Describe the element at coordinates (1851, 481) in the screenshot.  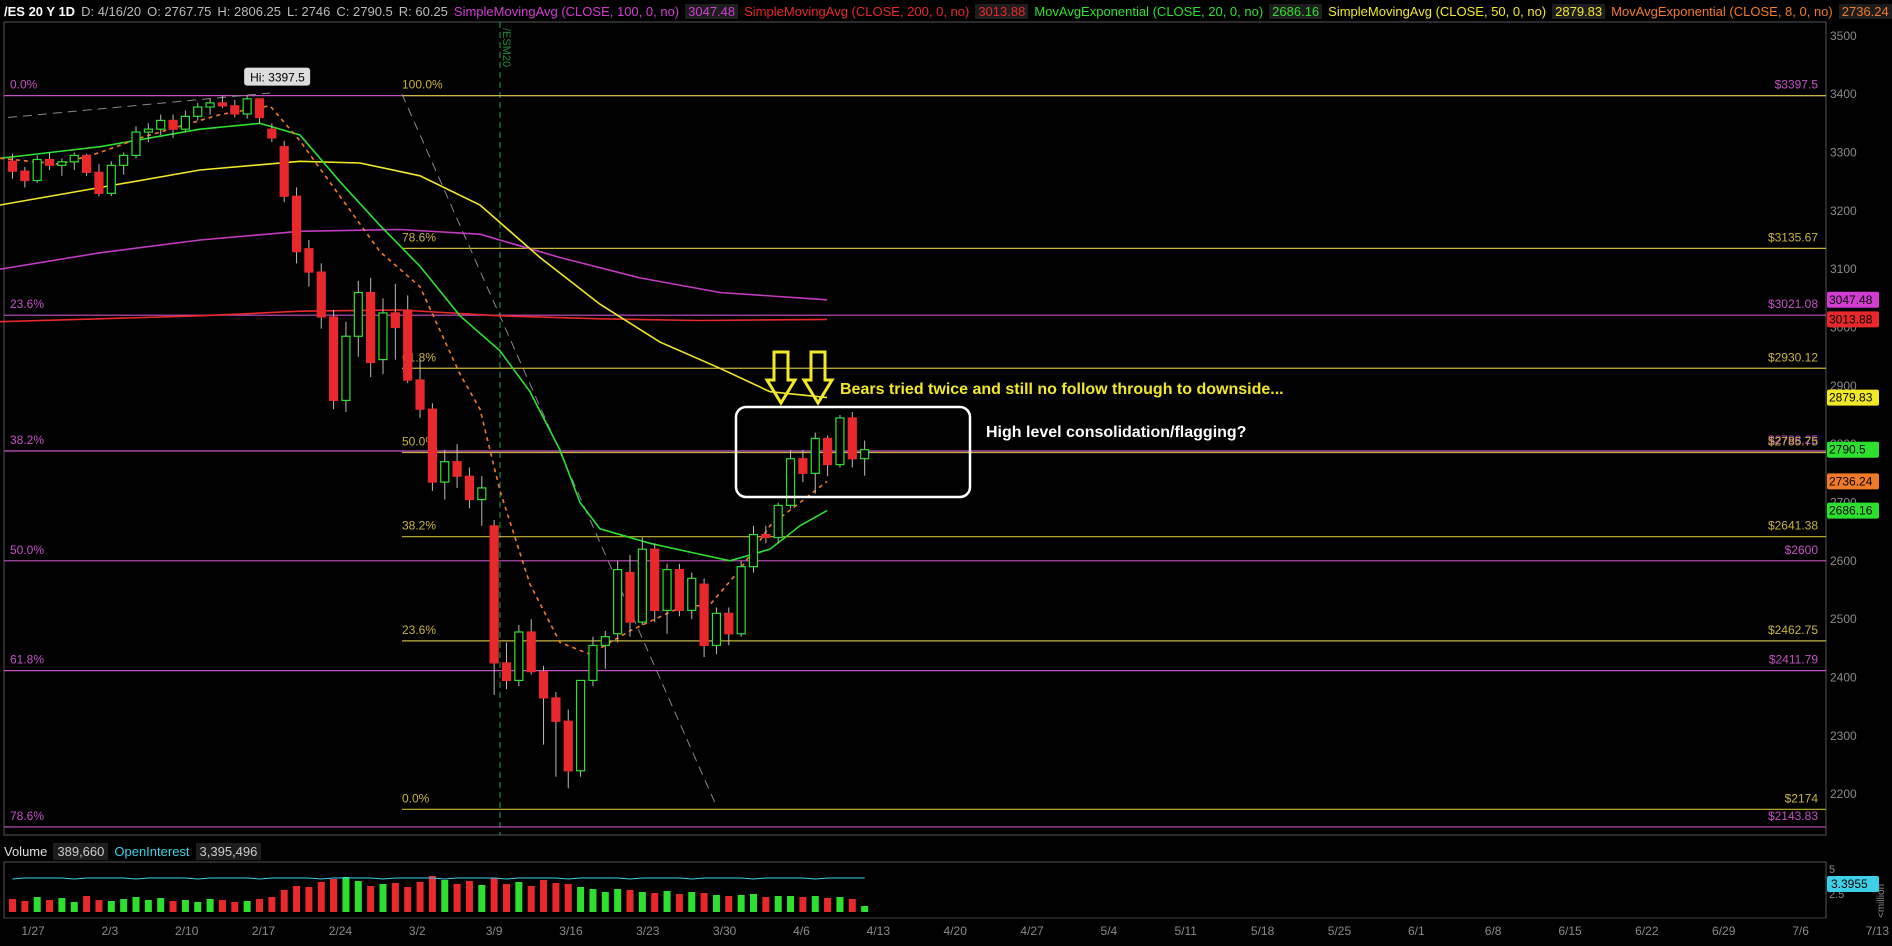
I see `price-tag-label: 2736.24` at that location.